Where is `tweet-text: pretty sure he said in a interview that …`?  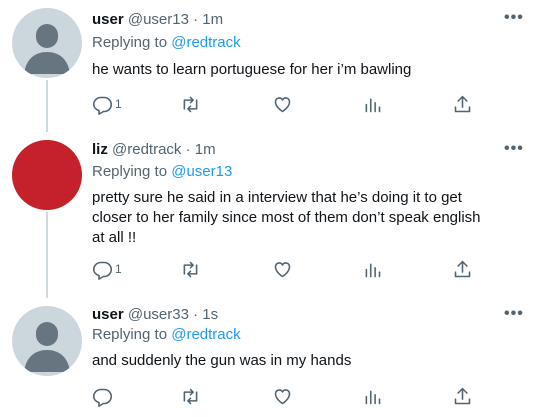
tweet-text: pretty sure he said in a interview that … is located at coordinates (312, 218).